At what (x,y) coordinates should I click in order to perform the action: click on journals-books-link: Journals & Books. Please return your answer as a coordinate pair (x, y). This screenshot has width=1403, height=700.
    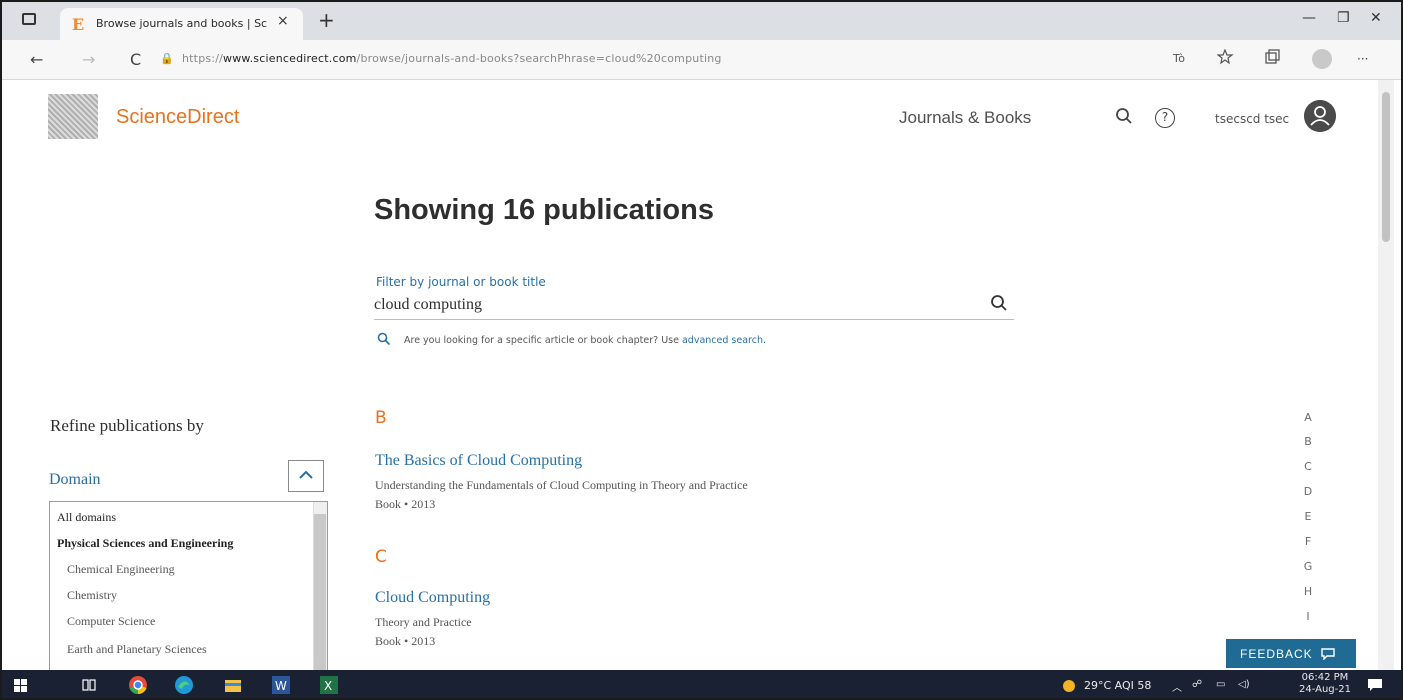
    Looking at the image, I should click on (965, 118).